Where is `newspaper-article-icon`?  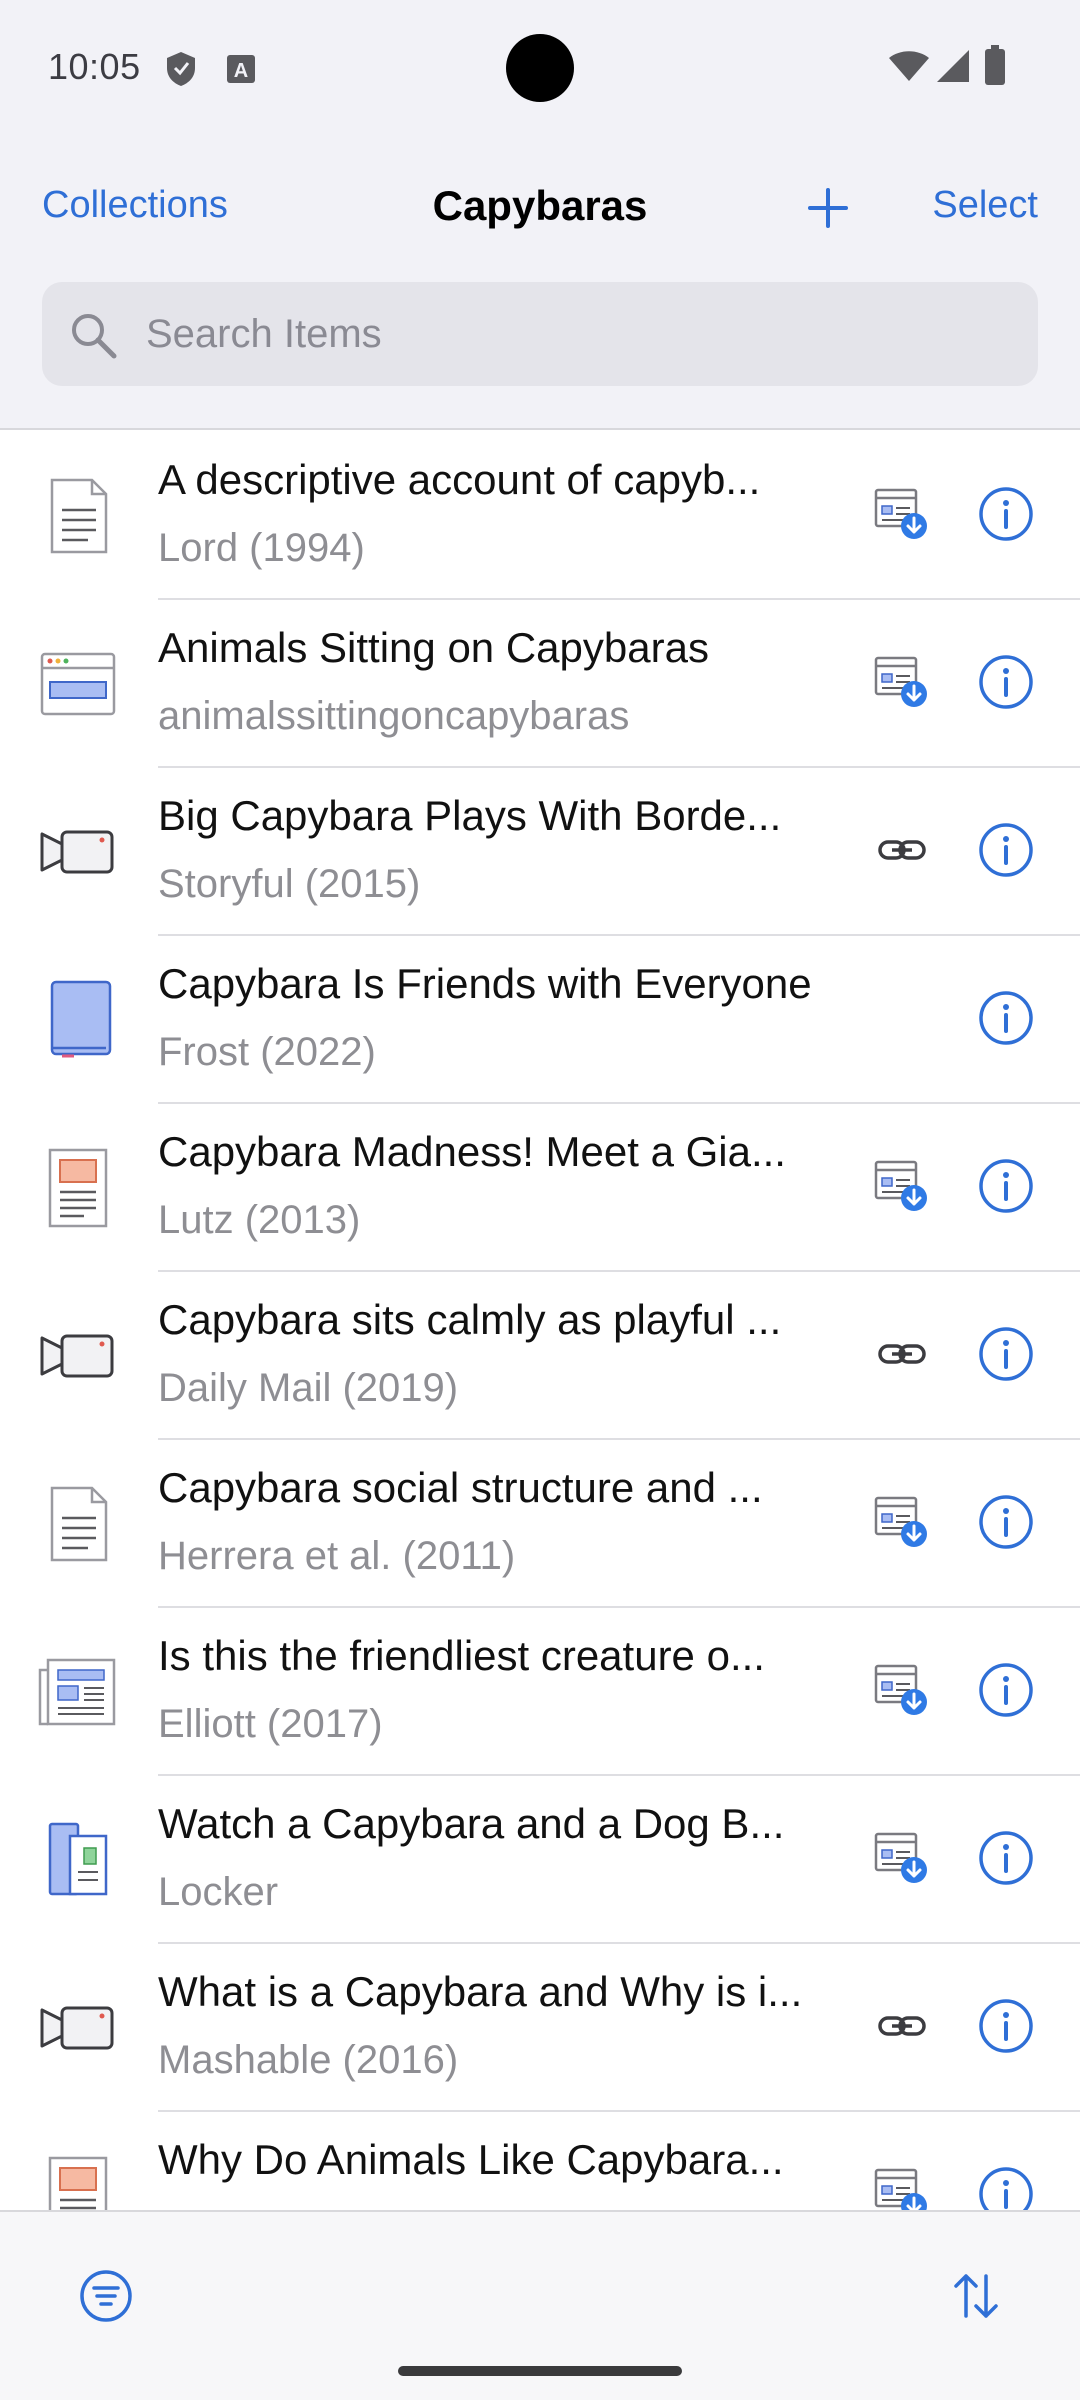 newspaper-article-icon is located at coordinates (78, 1692).